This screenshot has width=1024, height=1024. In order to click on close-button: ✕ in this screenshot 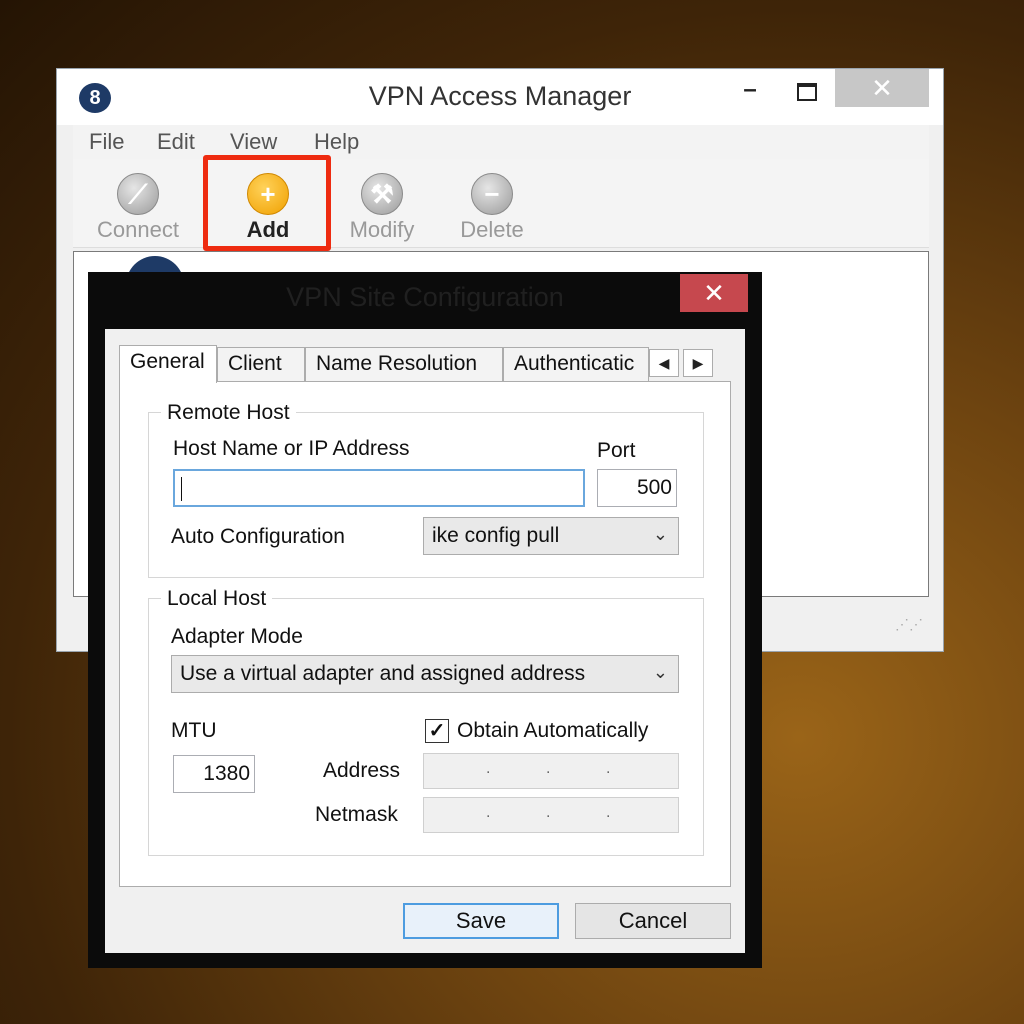, I will do `click(882, 88)`.